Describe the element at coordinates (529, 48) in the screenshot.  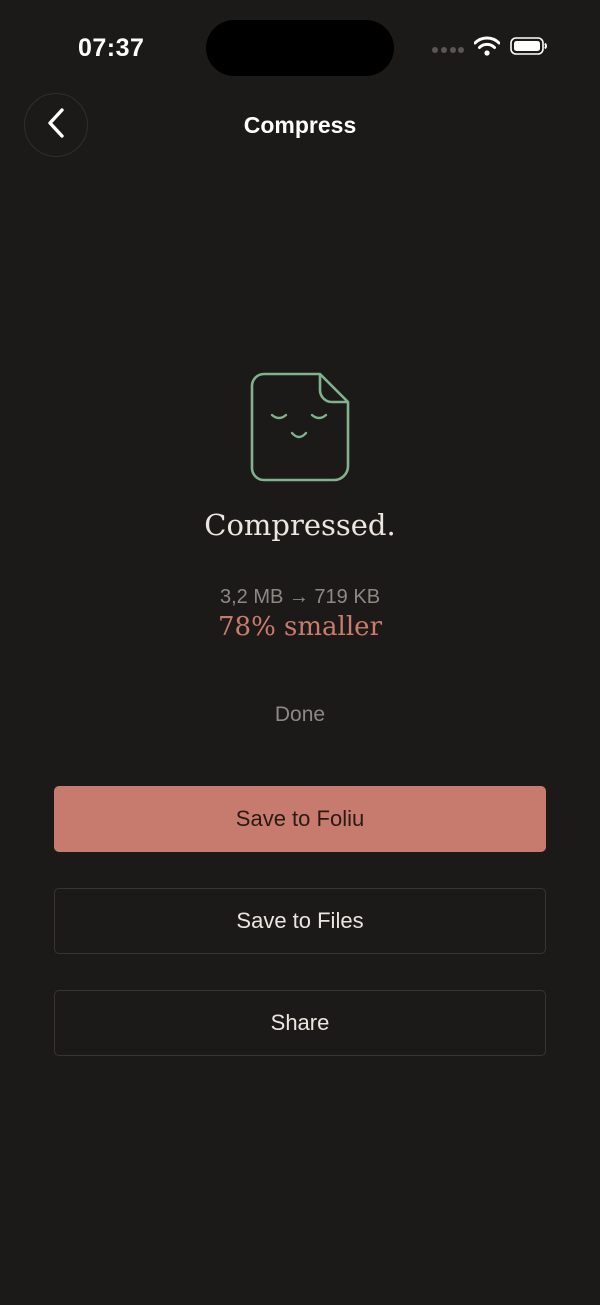
I see `battery-icon` at that location.